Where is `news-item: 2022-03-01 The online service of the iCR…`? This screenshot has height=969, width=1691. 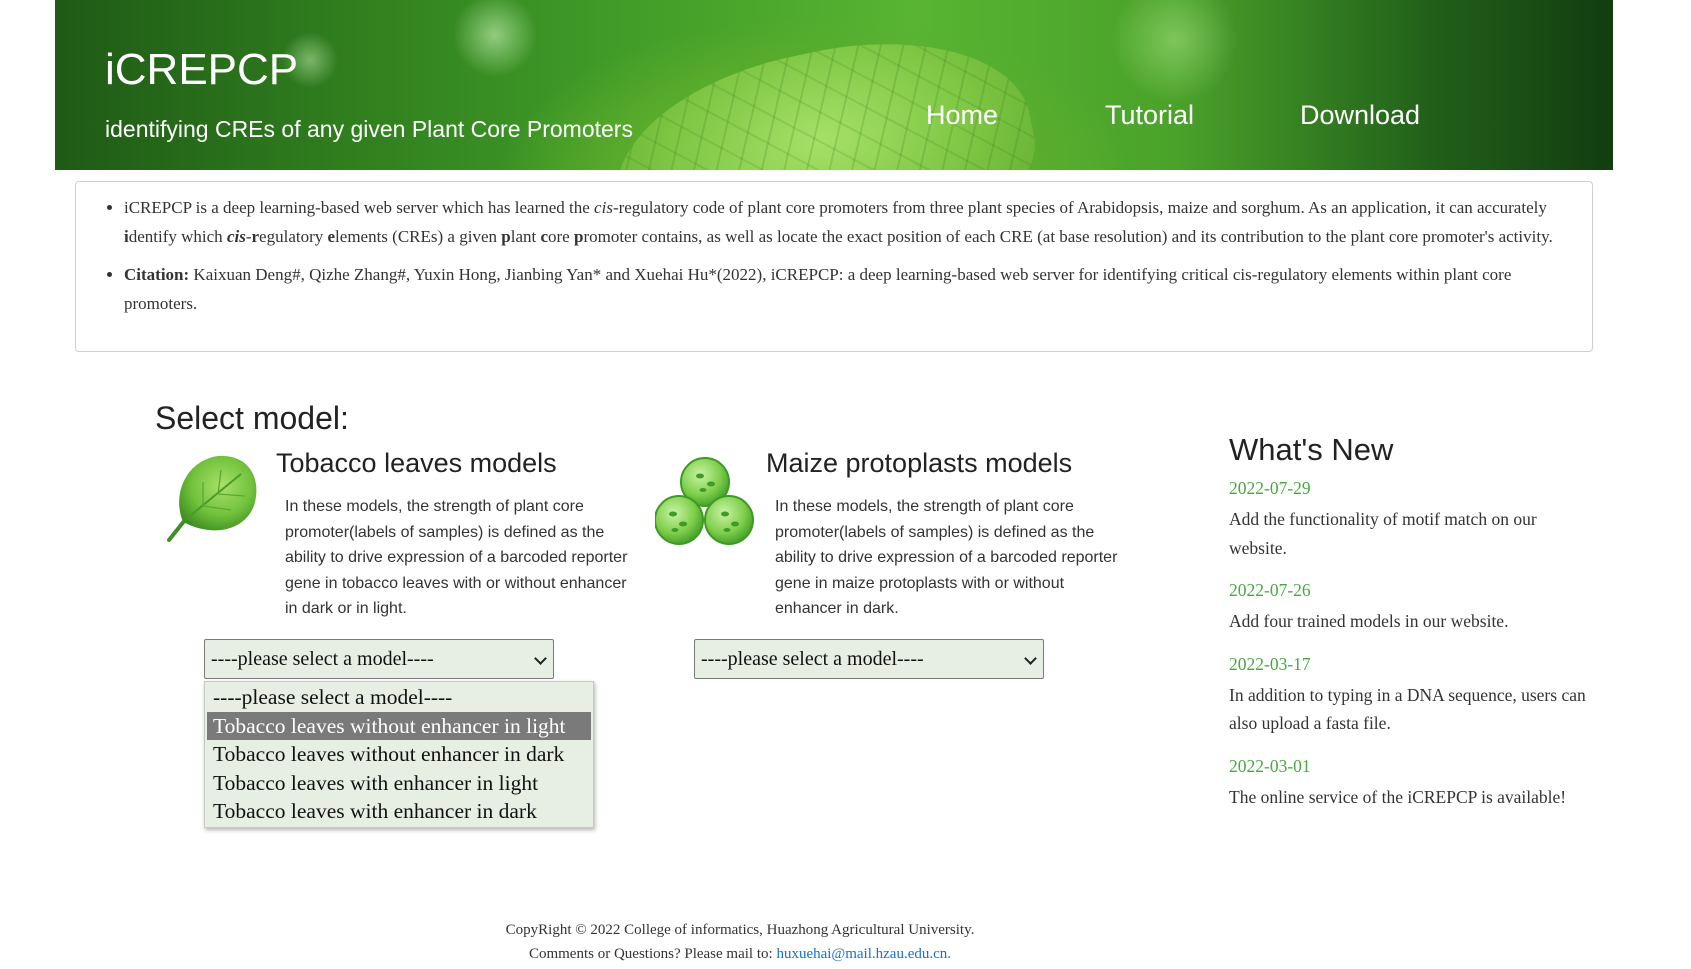 news-item: 2022-03-01 The online service of the iCR… is located at coordinates (1409, 784).